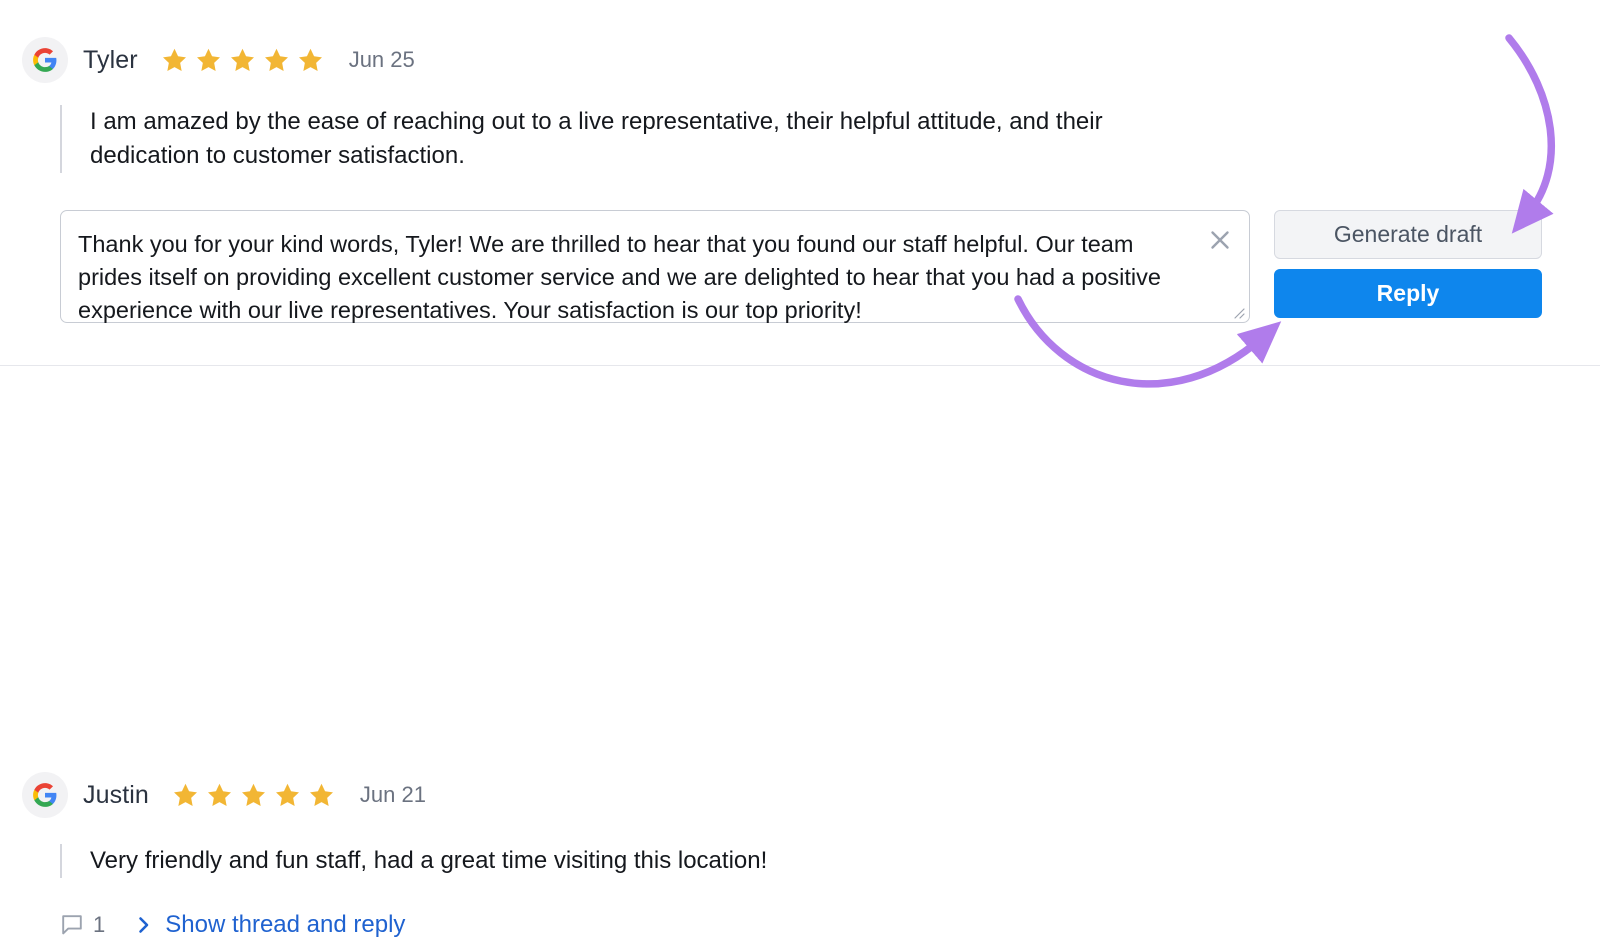 The image size is (1600, 941). What do you see at coordinates (285, 924) in the screenshot?
I see `thread-link-label: Show thread and reply` at bounding box center [285, 924].